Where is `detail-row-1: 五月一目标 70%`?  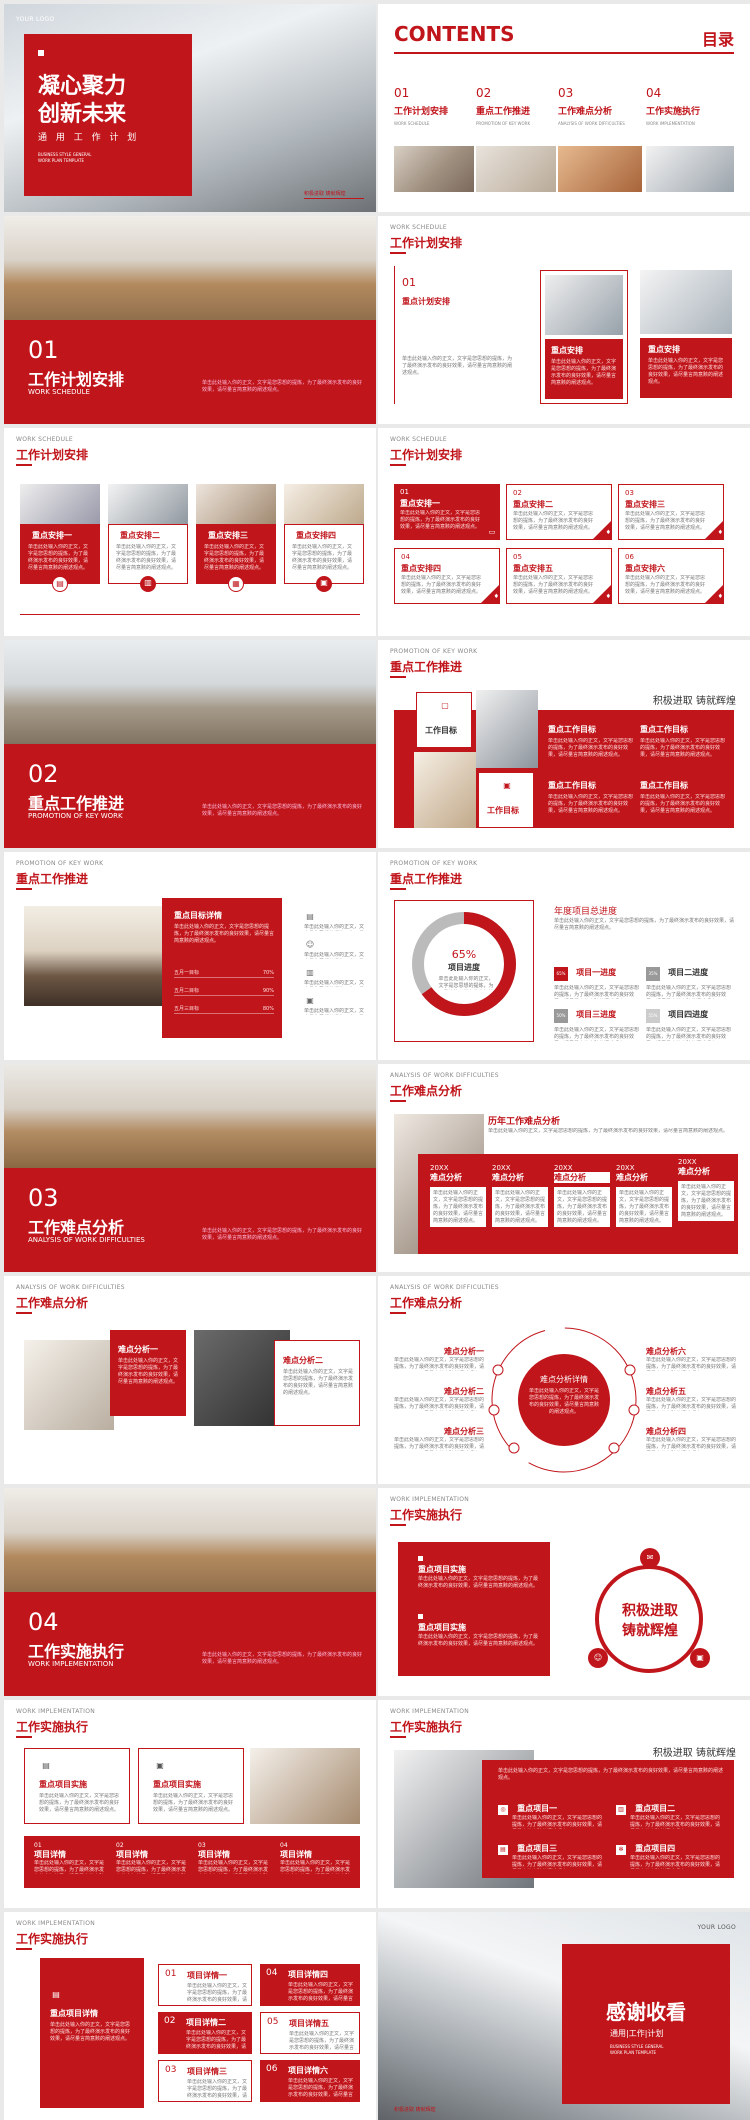
detail-row-1: 五月一目标 70% is located at coordinates (224, 974).